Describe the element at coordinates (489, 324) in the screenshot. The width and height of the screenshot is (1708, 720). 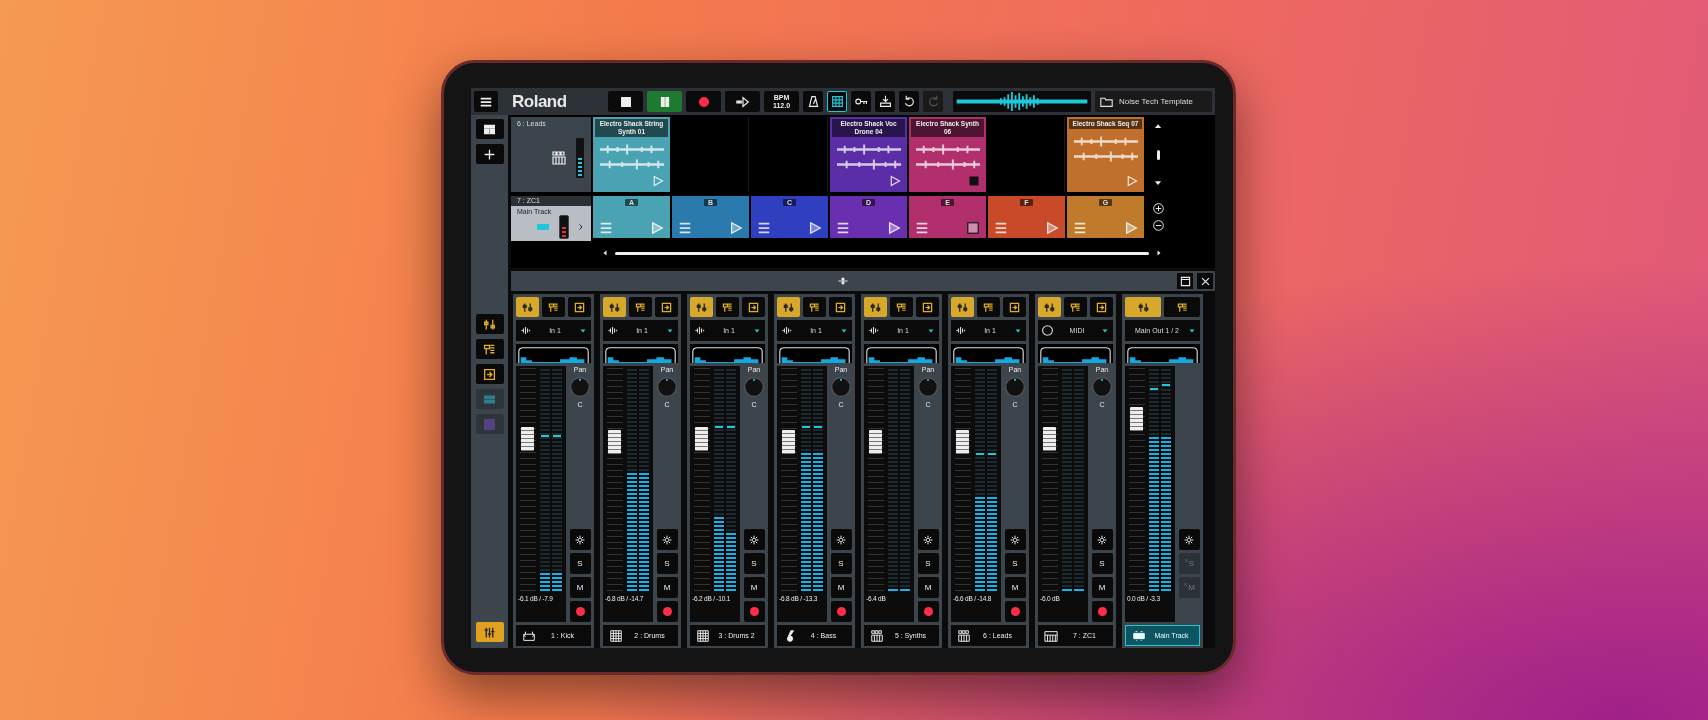
I see `fader-view-button` at that location.